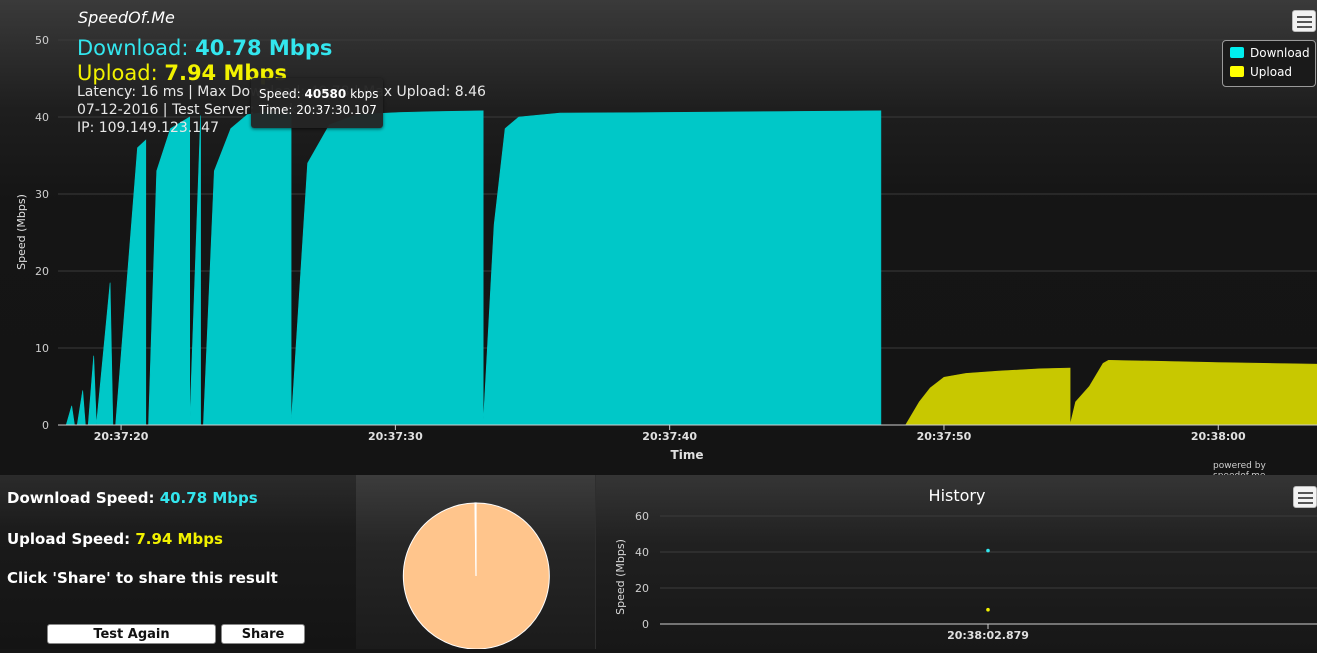 The image size is (1317, 653). What do you see at coordinates (645, 624) in the screenshot?
I see `history-y-tick-label: 0` at bounding box center [645, 624].